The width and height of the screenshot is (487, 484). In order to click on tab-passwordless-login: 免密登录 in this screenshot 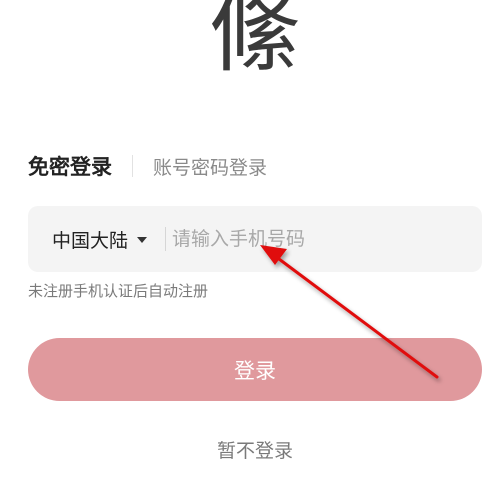, I will do `click(70, 166)`.